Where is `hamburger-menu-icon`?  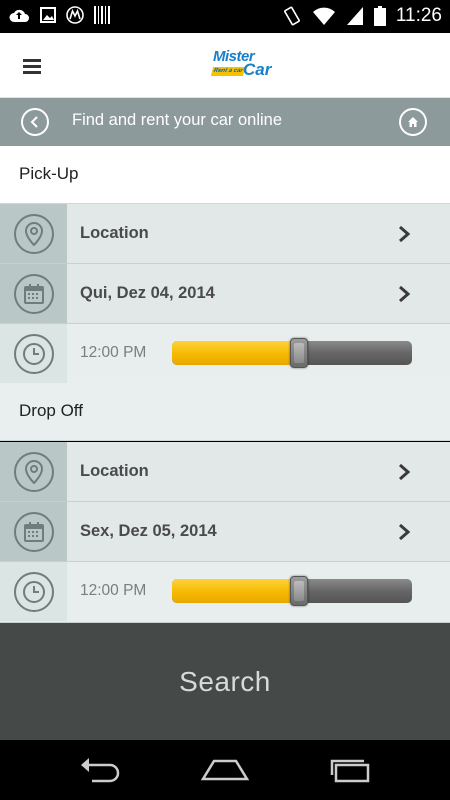 hamburger-menu-icon is located at coordinates (32, 67).